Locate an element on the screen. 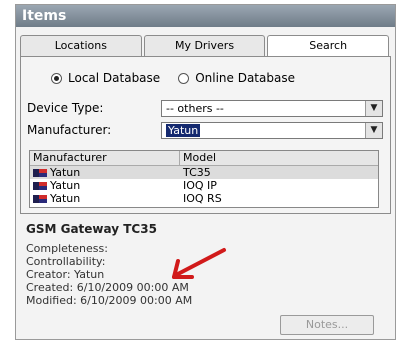  device-type-select: -- others -- ▼ is located at coordinates (272, 108).